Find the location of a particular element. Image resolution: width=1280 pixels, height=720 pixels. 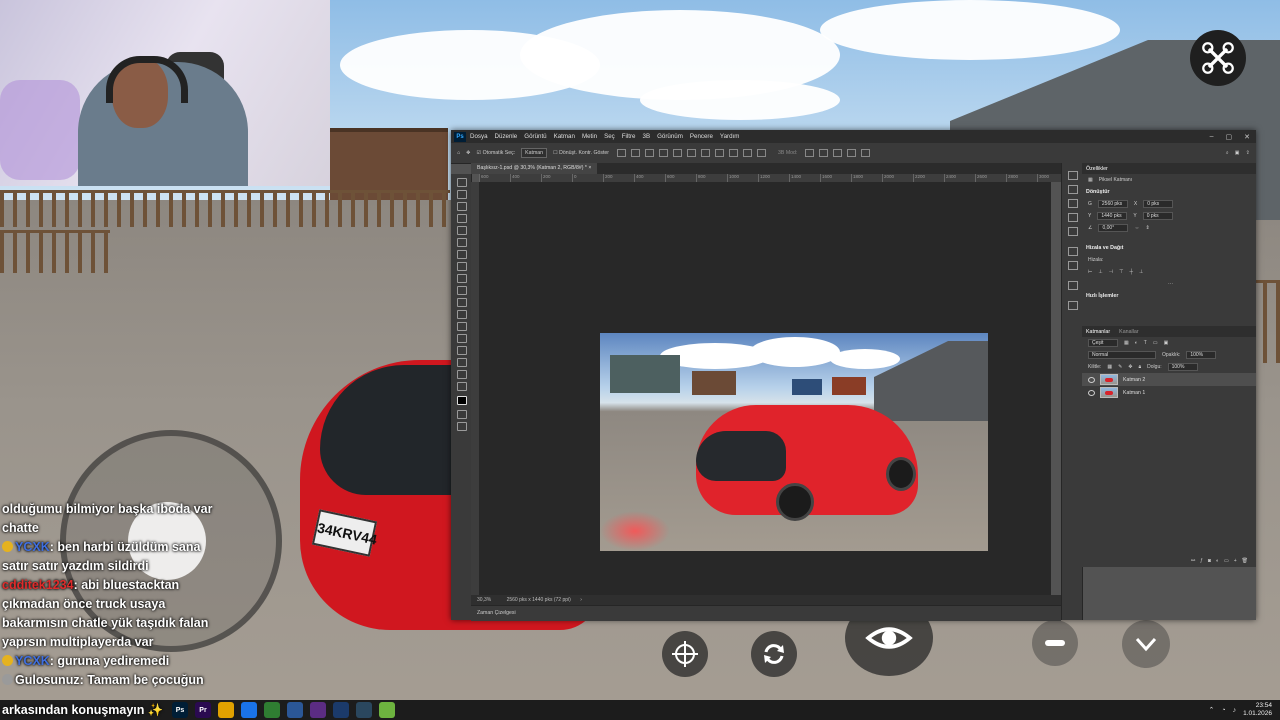

menu-3d: 3B is located at coordinates (647, 136).